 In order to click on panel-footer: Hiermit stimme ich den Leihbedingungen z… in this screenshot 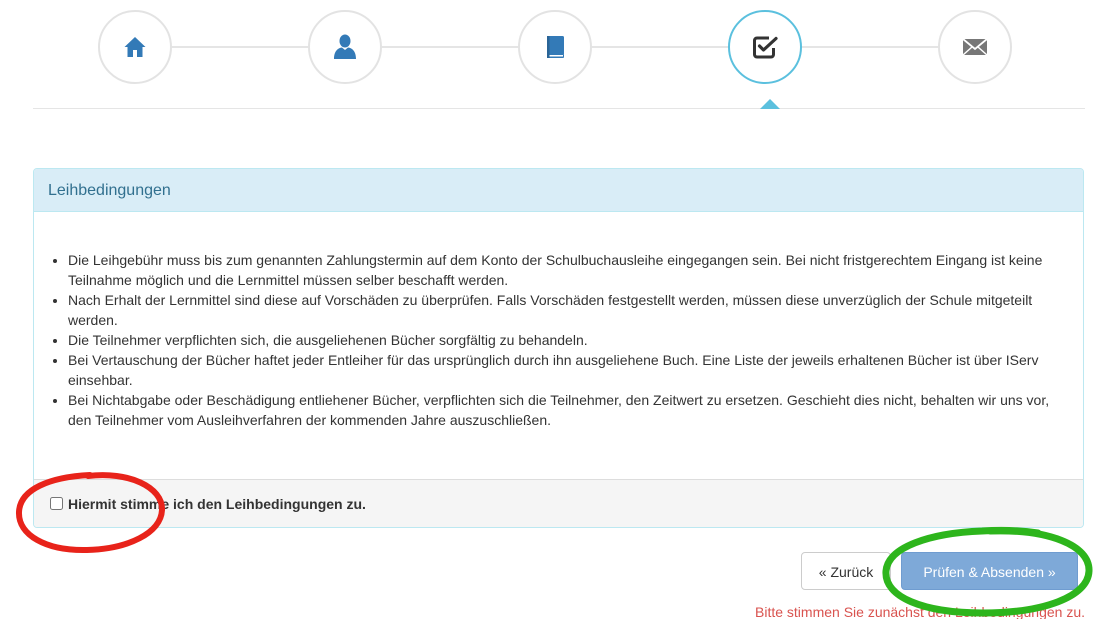, I will do `click(558, 503)`.